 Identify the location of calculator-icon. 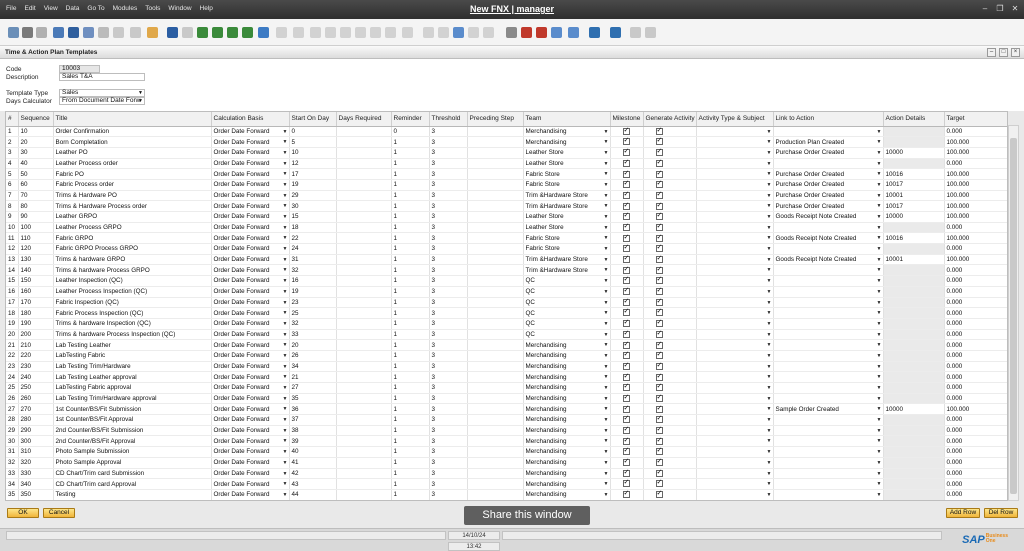
(526, 32).